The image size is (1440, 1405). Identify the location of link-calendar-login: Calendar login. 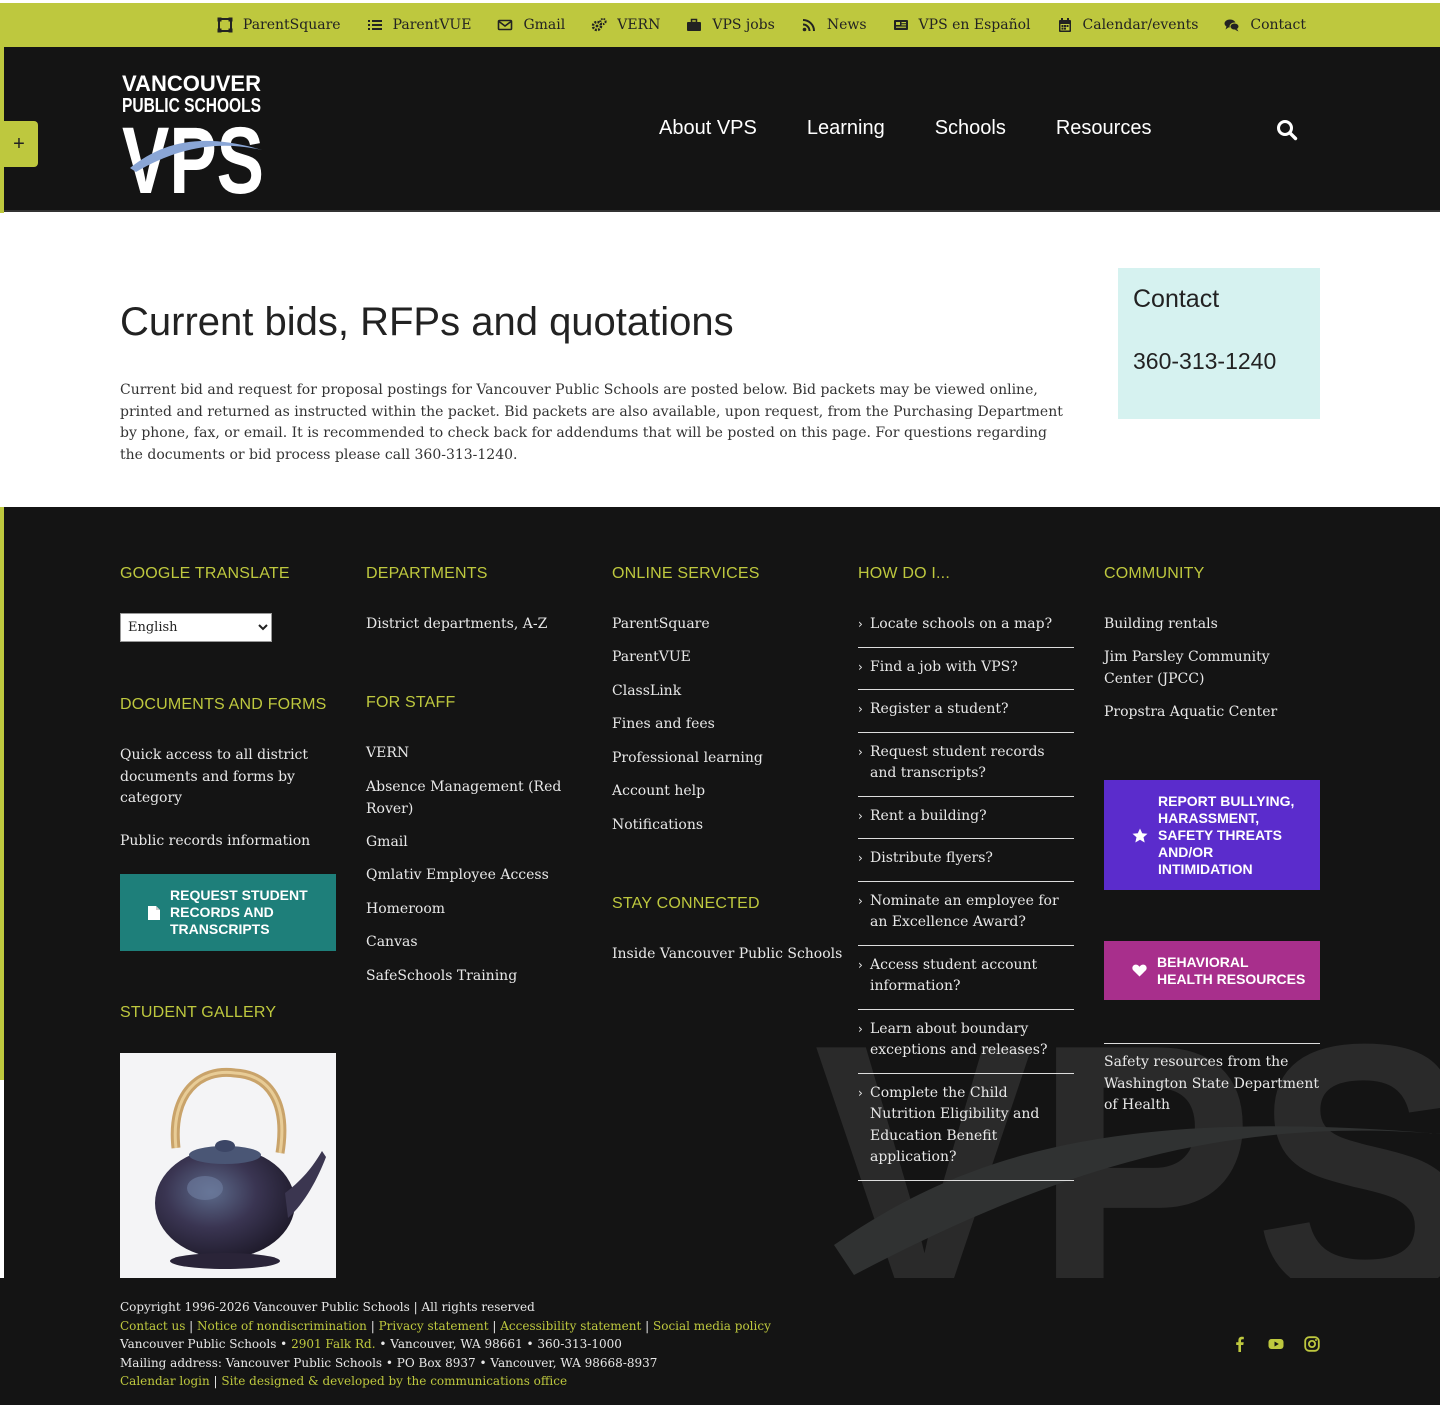
(165, 1381).